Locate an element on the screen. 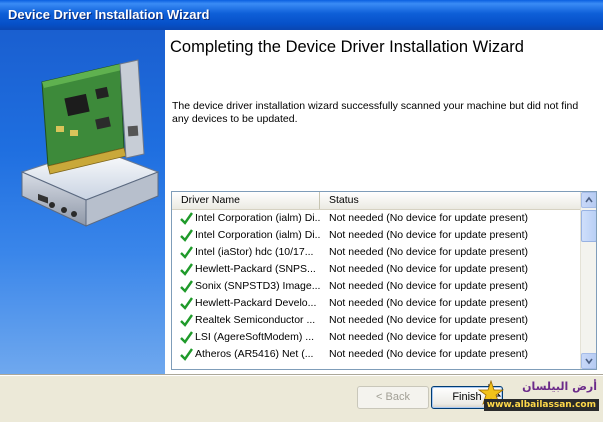 Image resolution: width=603 pixels, height=422 pixels. column-header-driver-name: Driver Name is located at coordinates (246, 200).